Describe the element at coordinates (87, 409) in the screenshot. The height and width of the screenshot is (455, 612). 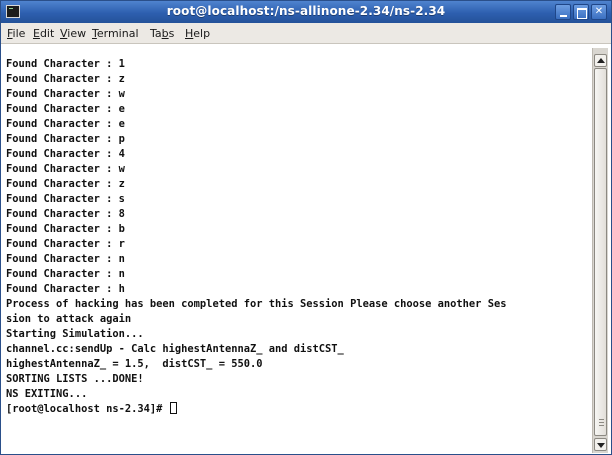
I see `shell-prompt: [root@localhost ns-2.34]#` at that location.